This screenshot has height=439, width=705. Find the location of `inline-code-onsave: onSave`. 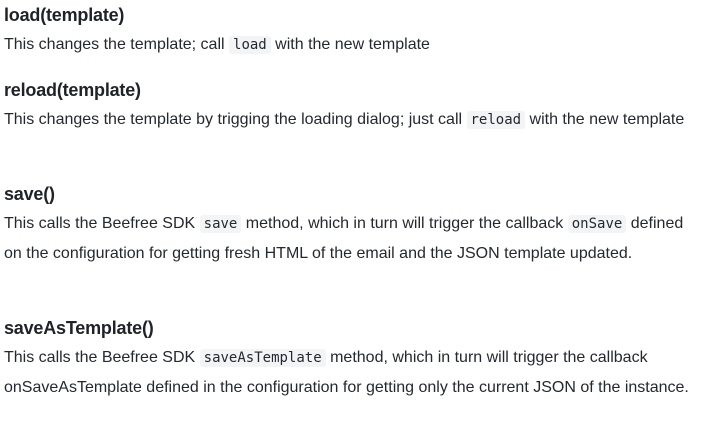

inline-code-onsave: onSave is located at coordinates (597, 224).